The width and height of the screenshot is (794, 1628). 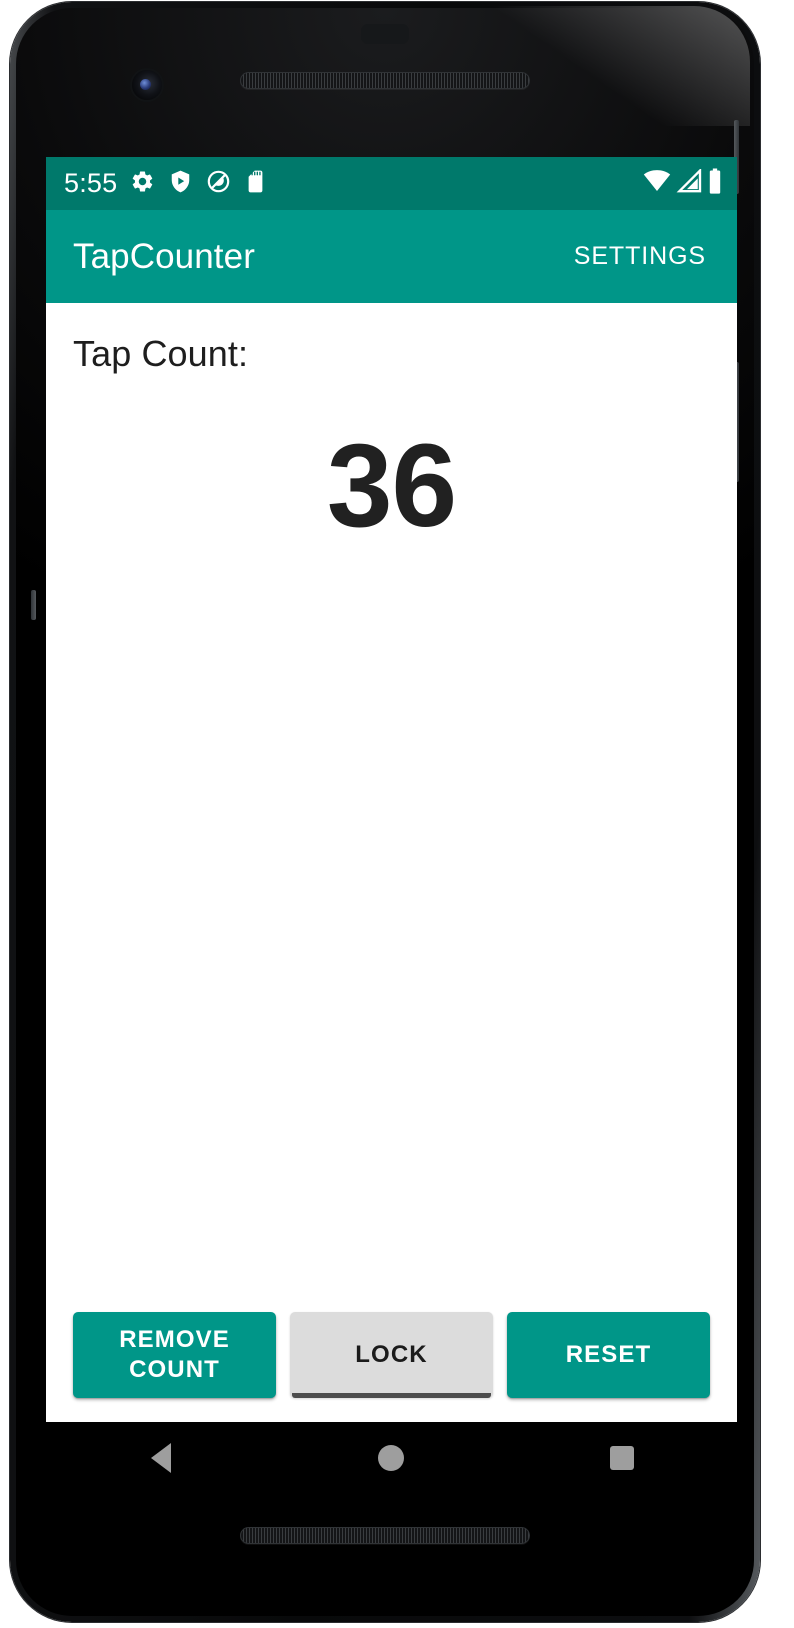 I want to click on bottom-speaker, so click(x=385, y=1535).